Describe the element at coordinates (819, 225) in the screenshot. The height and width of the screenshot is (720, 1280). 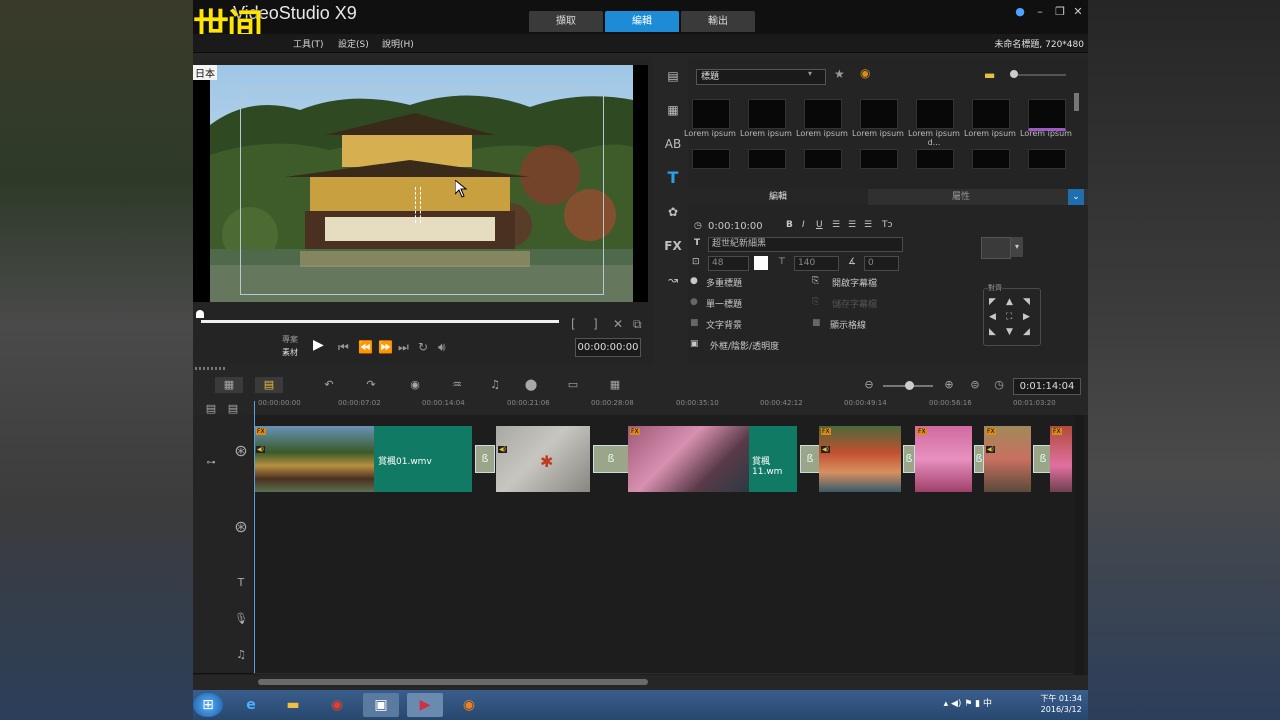
I see `underline-button: U` at that location.